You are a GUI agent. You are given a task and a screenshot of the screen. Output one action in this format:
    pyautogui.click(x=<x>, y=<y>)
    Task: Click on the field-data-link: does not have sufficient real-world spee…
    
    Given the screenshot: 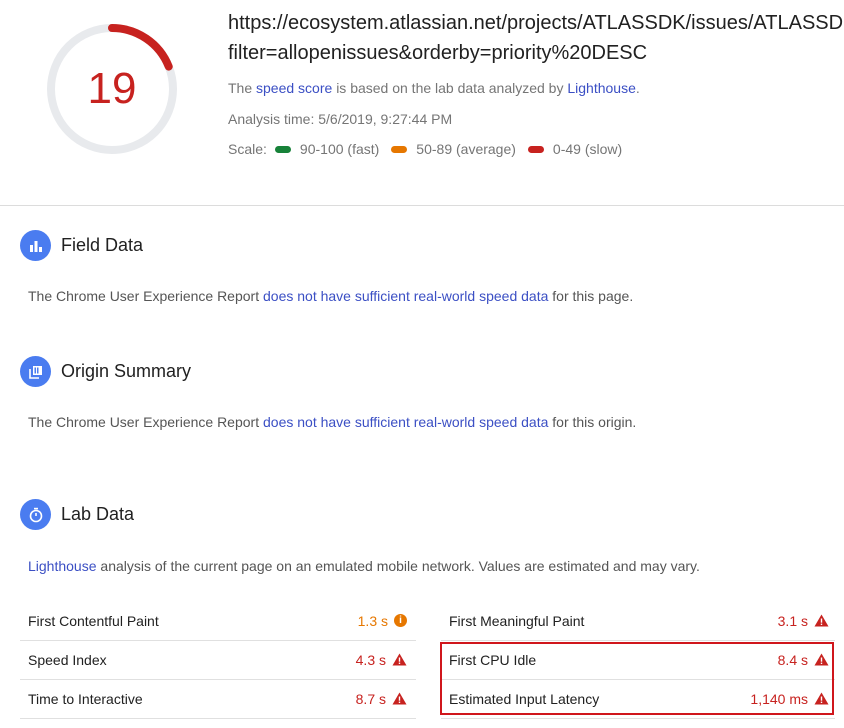 What is the action you would take?
    pyautogui.click(x=405, y=296)
    